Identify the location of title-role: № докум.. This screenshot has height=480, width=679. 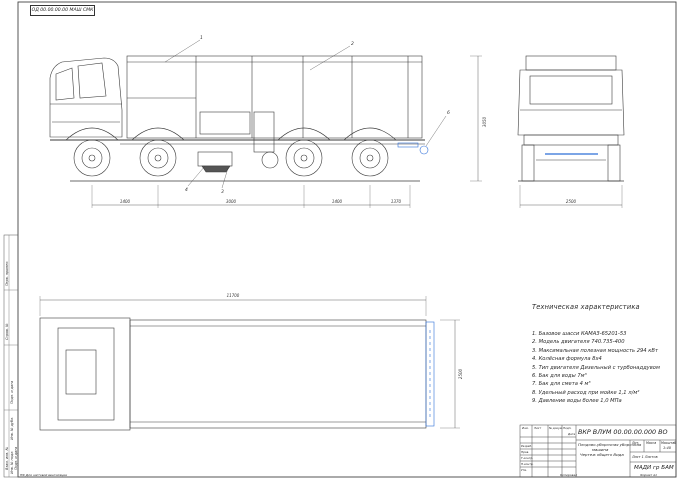
(556, 428).